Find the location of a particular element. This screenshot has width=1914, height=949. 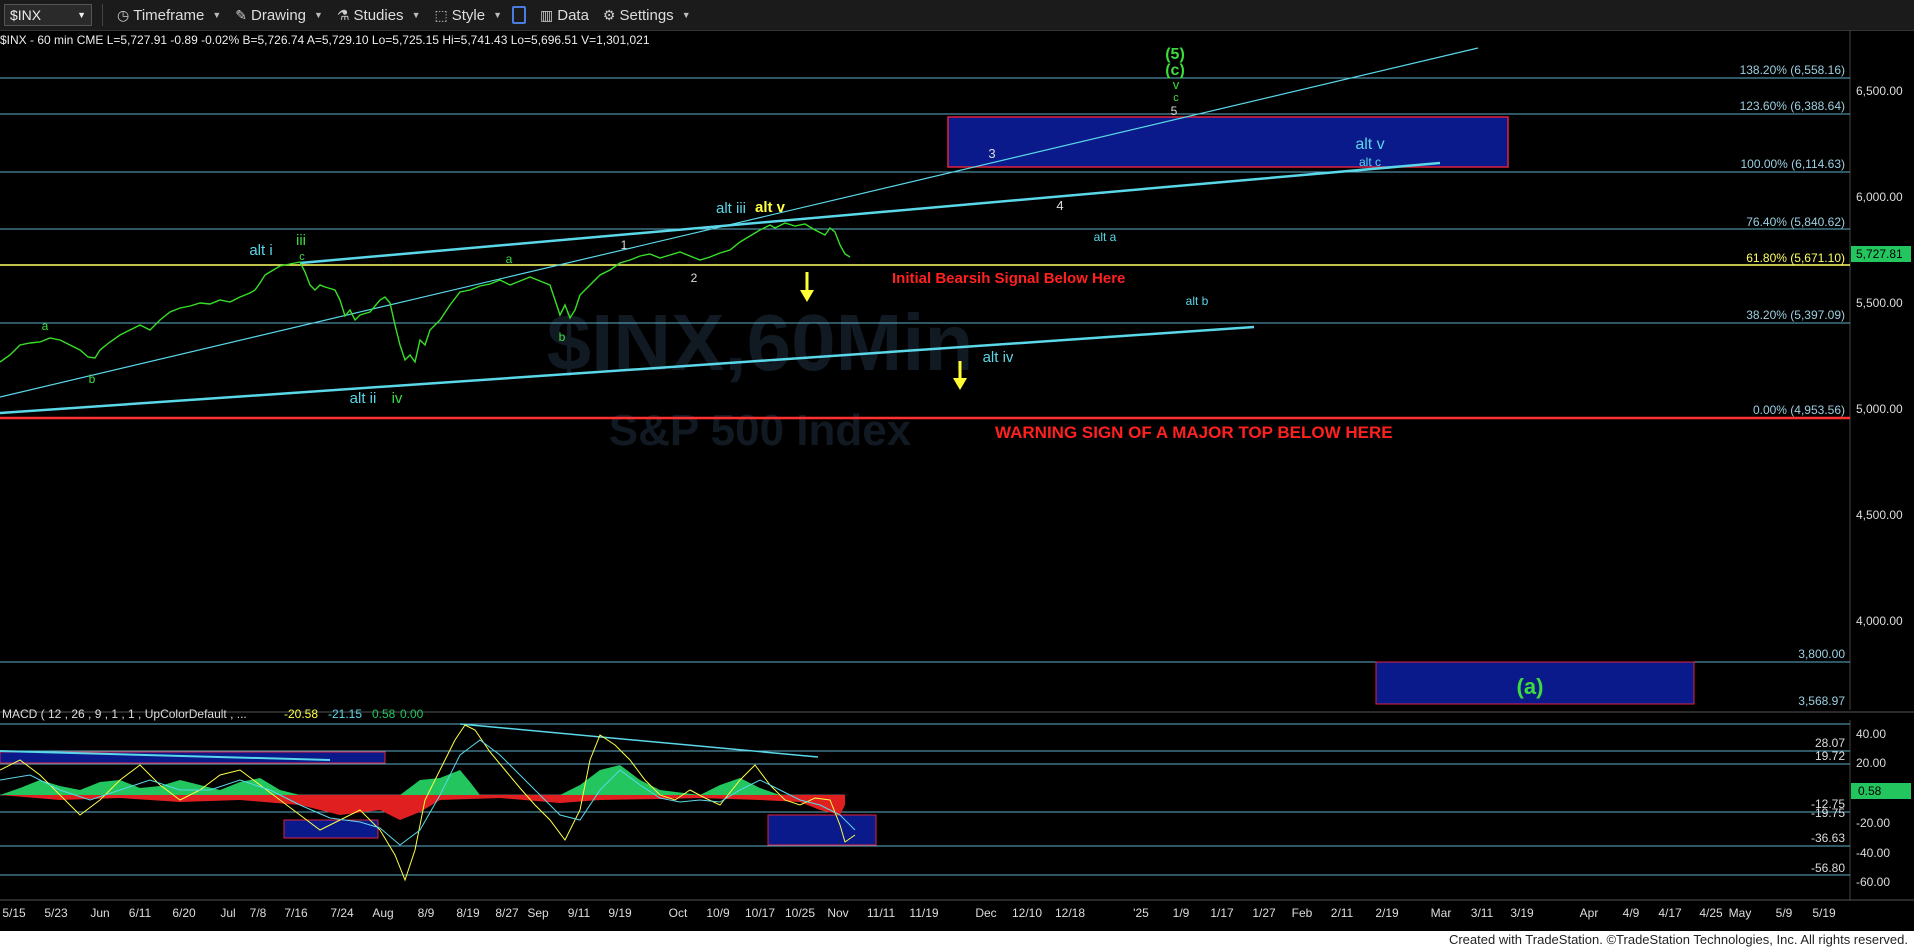

date-axis-label: 6/20 is located at coordinates (184, 913).